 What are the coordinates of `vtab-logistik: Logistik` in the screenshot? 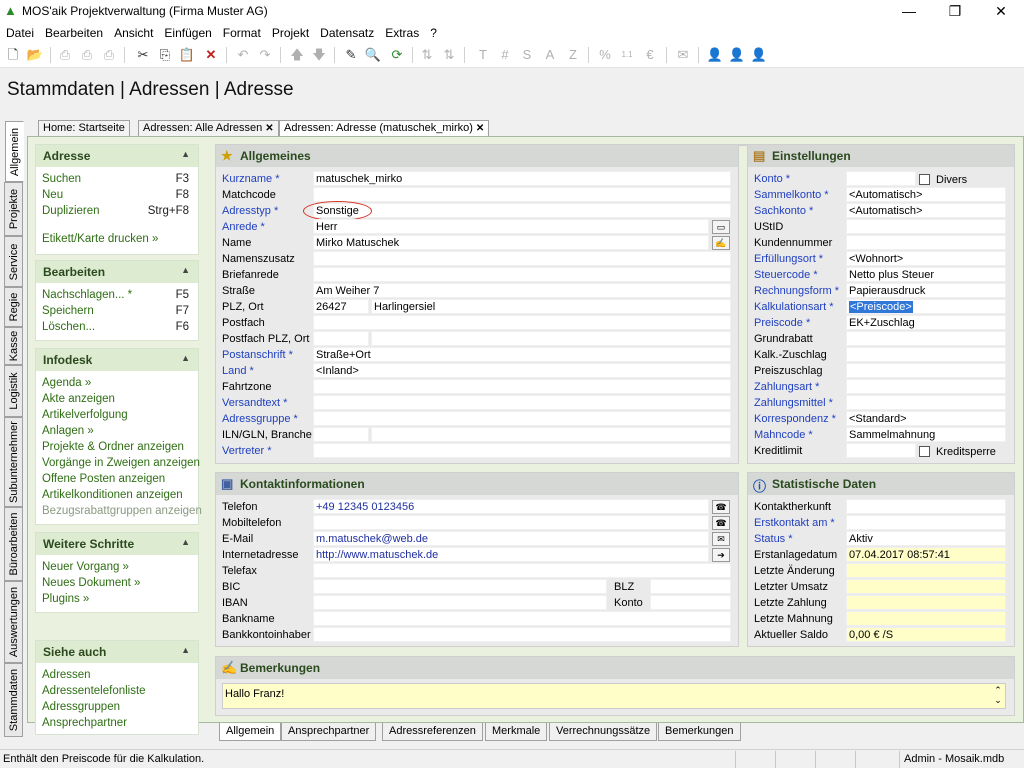 It's located at (13, 391).